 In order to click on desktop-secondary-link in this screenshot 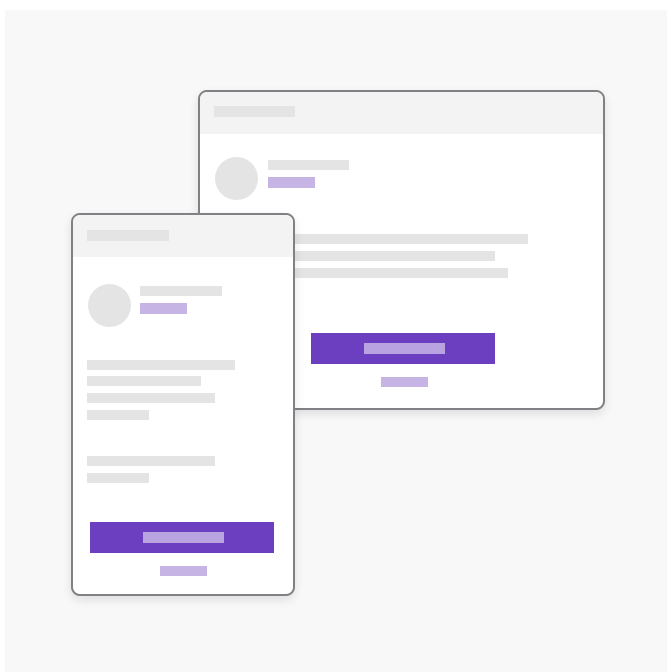, I will do `click(404, 382)`.